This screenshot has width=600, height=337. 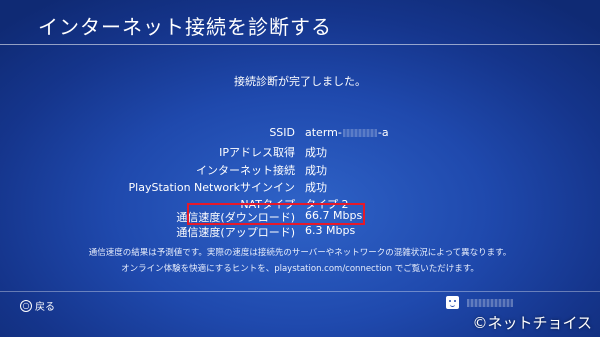 What do you see at coordinates (300, 81) in the screenshot?
I see `status-message: 接続診断が完了しました。` at bounding box center [300, 81].